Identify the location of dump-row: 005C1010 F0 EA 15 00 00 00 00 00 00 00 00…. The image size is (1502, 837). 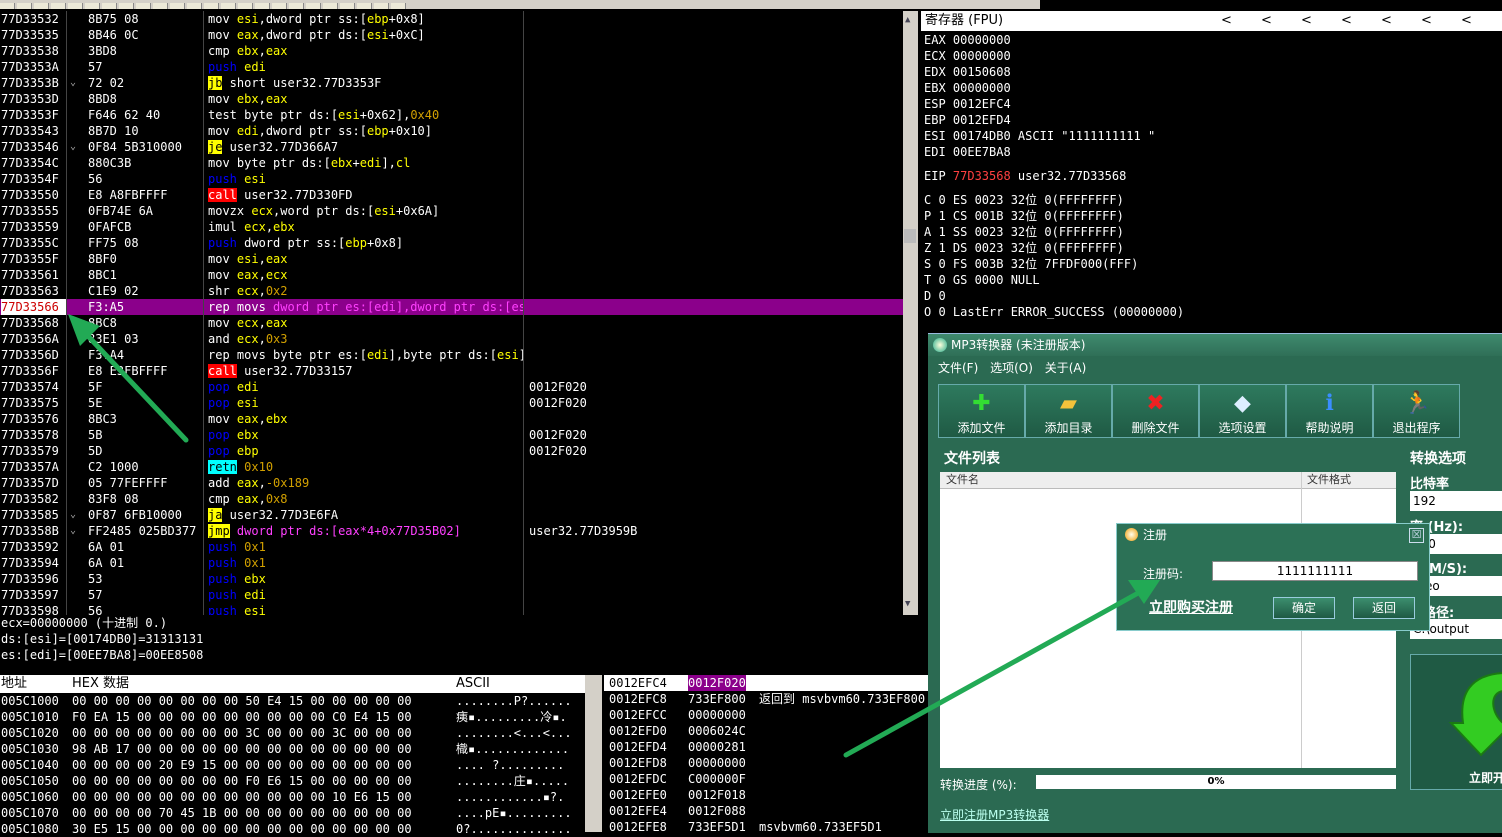
(292, 717).